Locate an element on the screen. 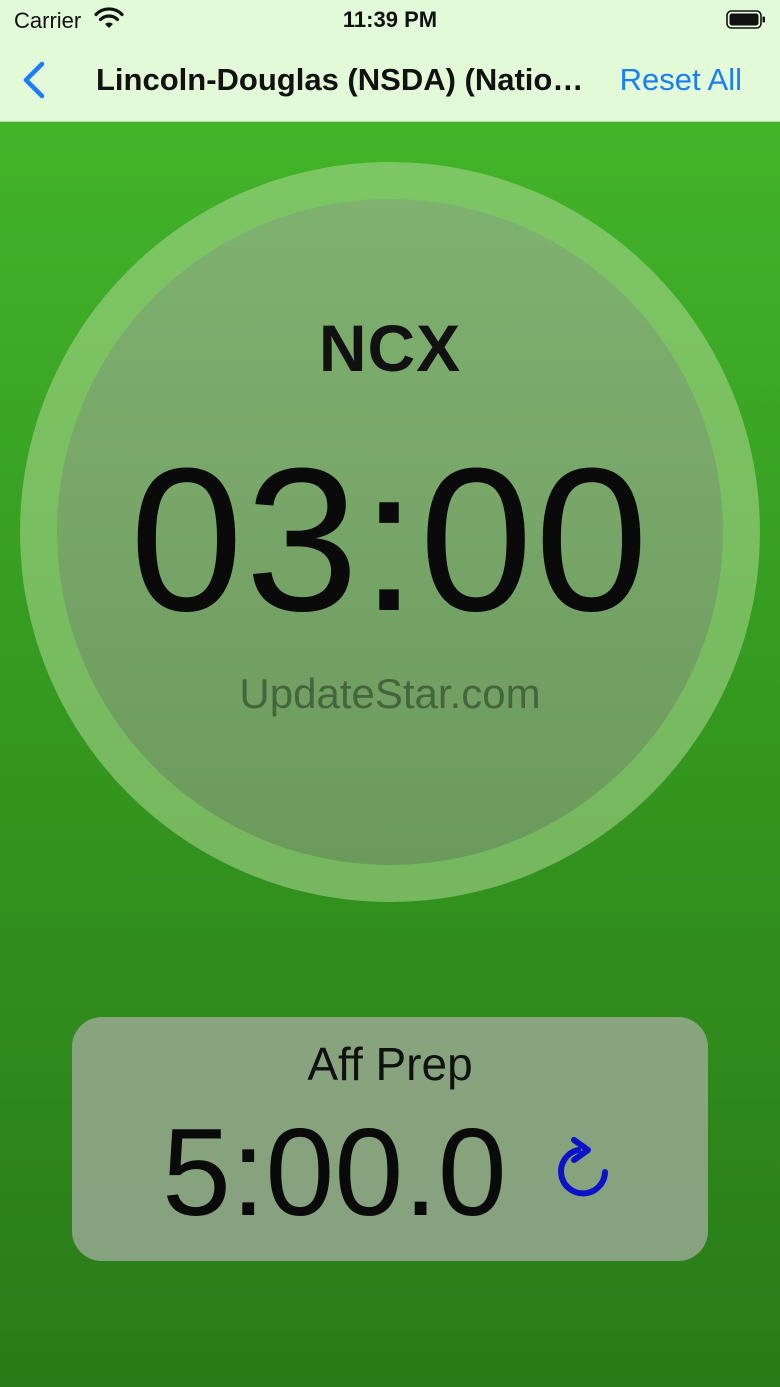 The width and height of the screenshot is (780, 1387). battery-icon is located at coordinates (745, 19).